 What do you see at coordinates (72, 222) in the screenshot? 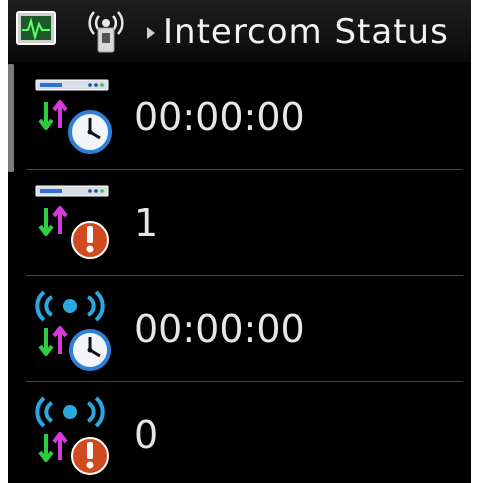
I see `network-device-alert-icon` at bounding box center [72, 222].